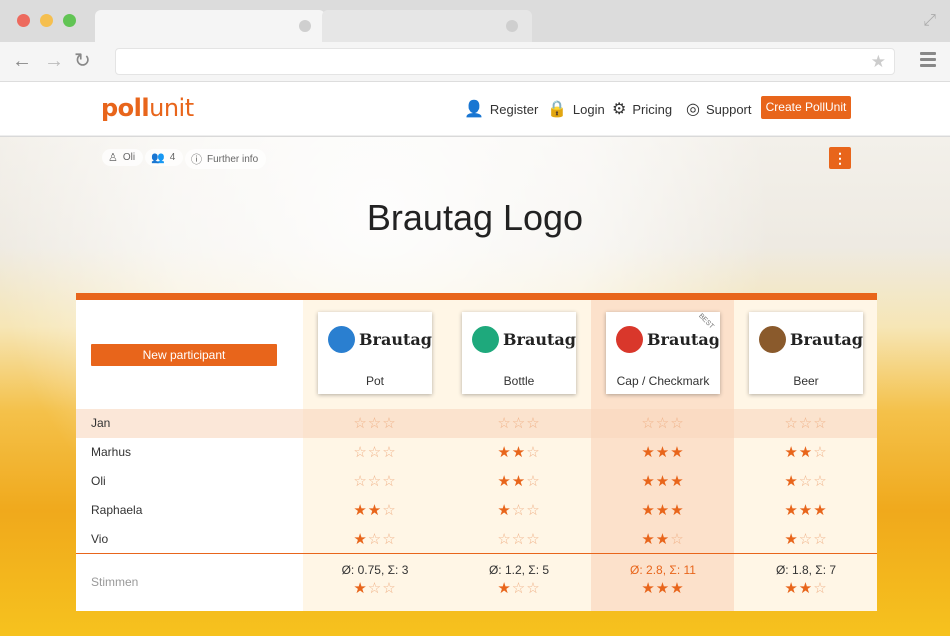  Describe the element at coordinates (928, 61) in the screenshot. I see `browser-menu-icon` at that location.